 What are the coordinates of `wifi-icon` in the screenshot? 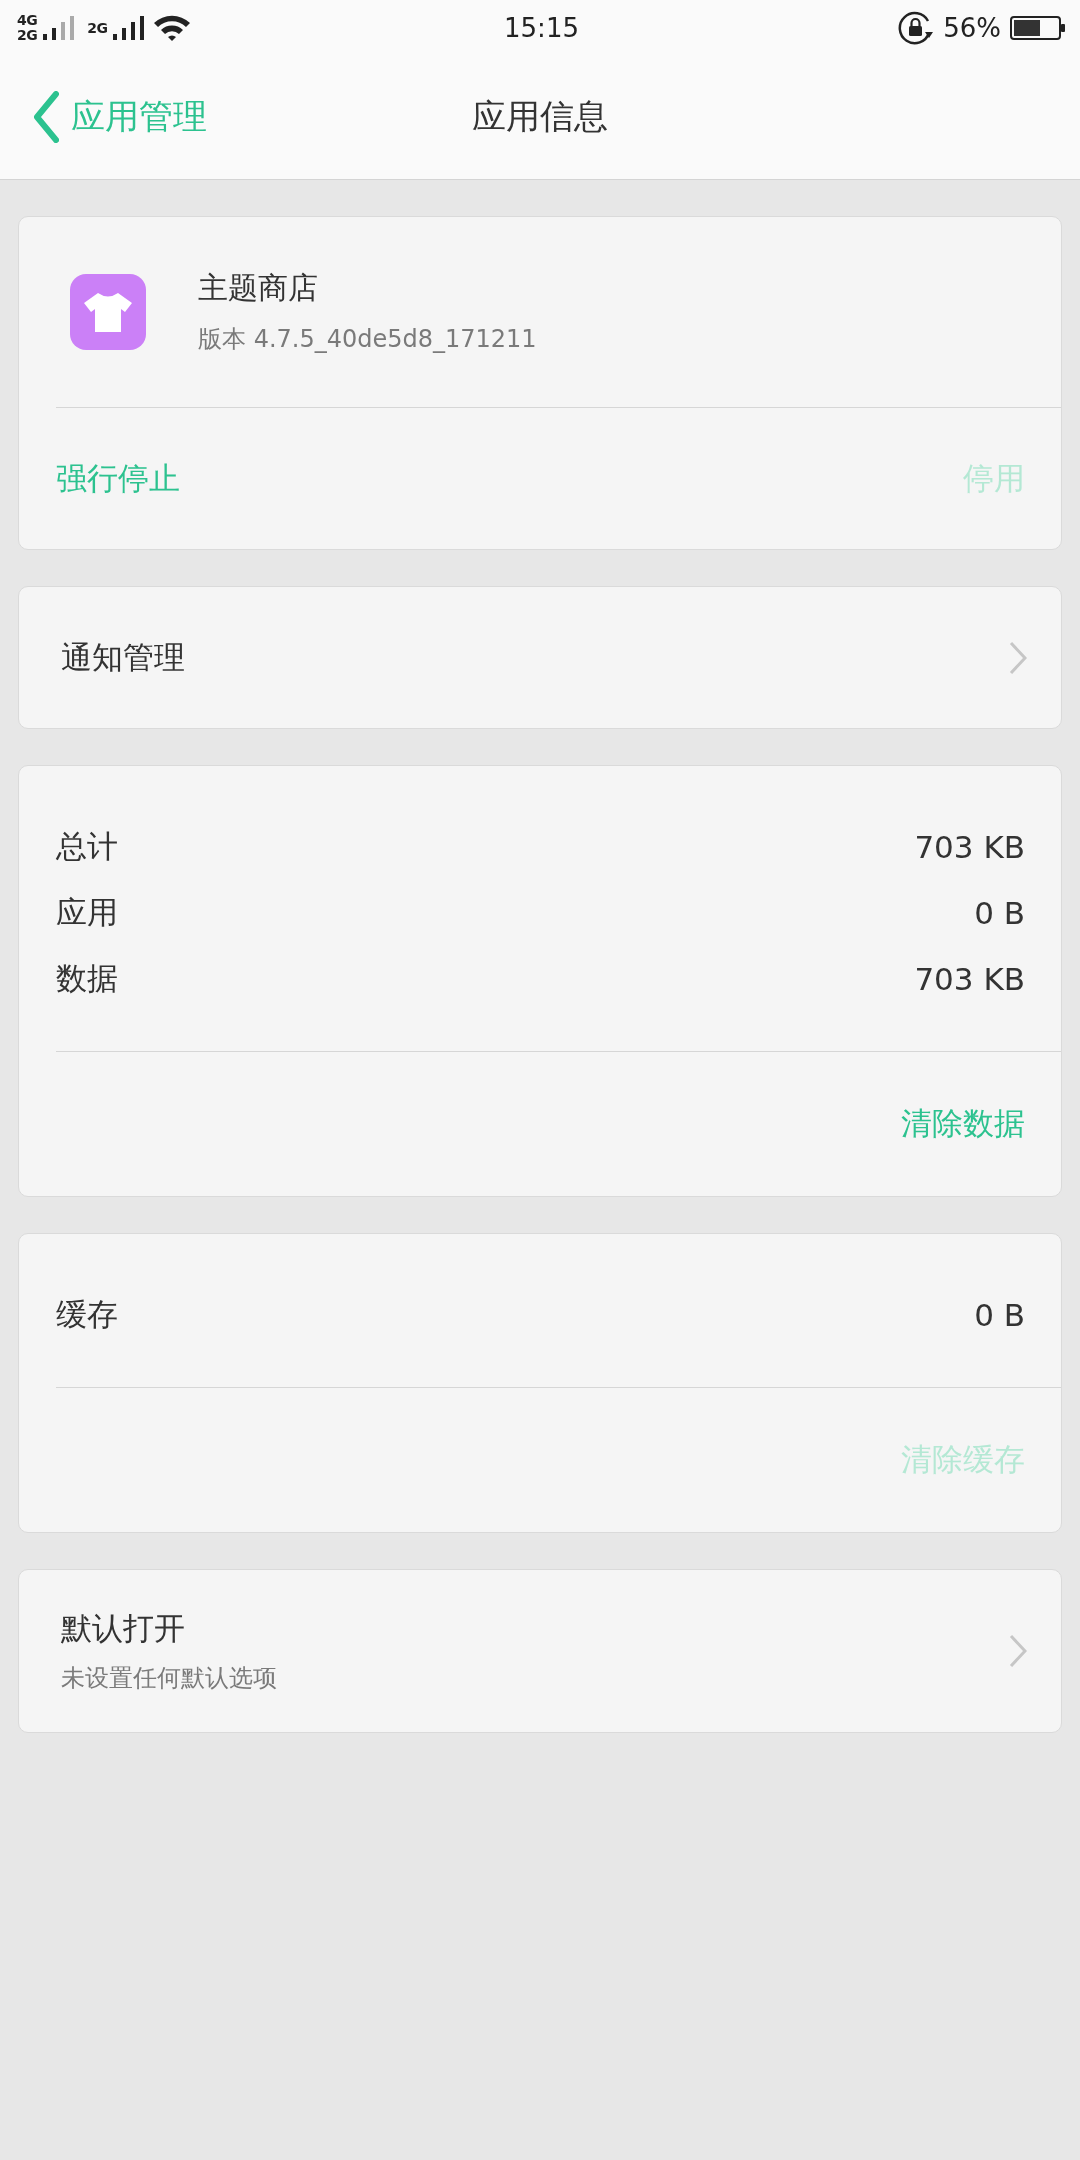 It's located at (172, 27).